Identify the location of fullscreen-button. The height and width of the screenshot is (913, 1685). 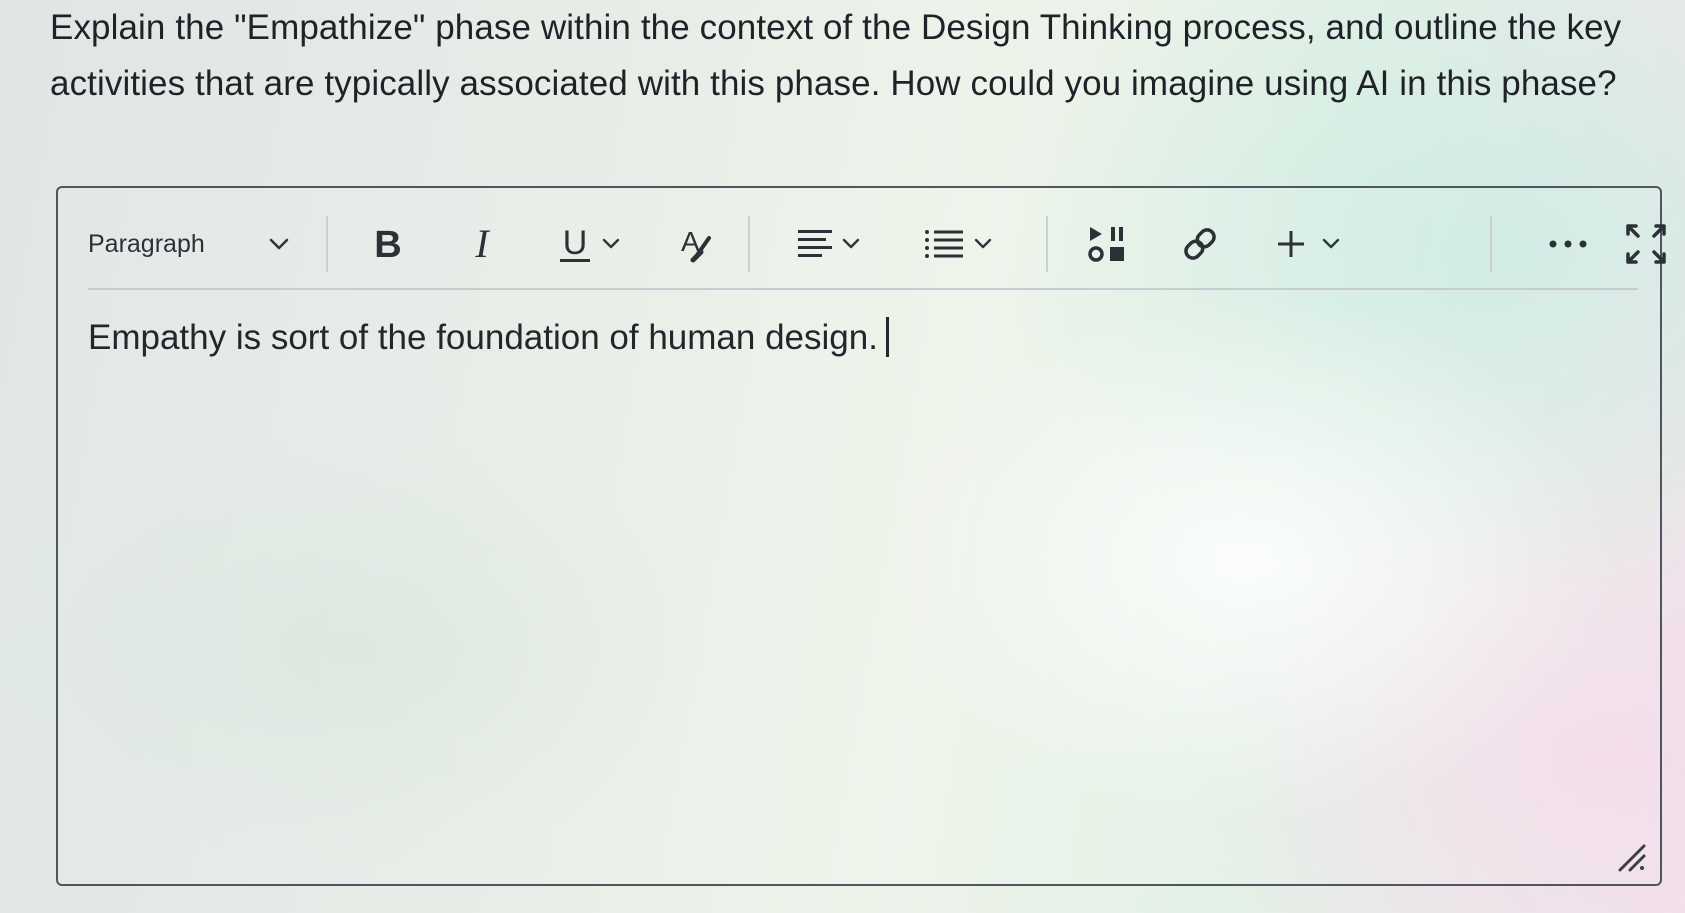
(1646, 244).